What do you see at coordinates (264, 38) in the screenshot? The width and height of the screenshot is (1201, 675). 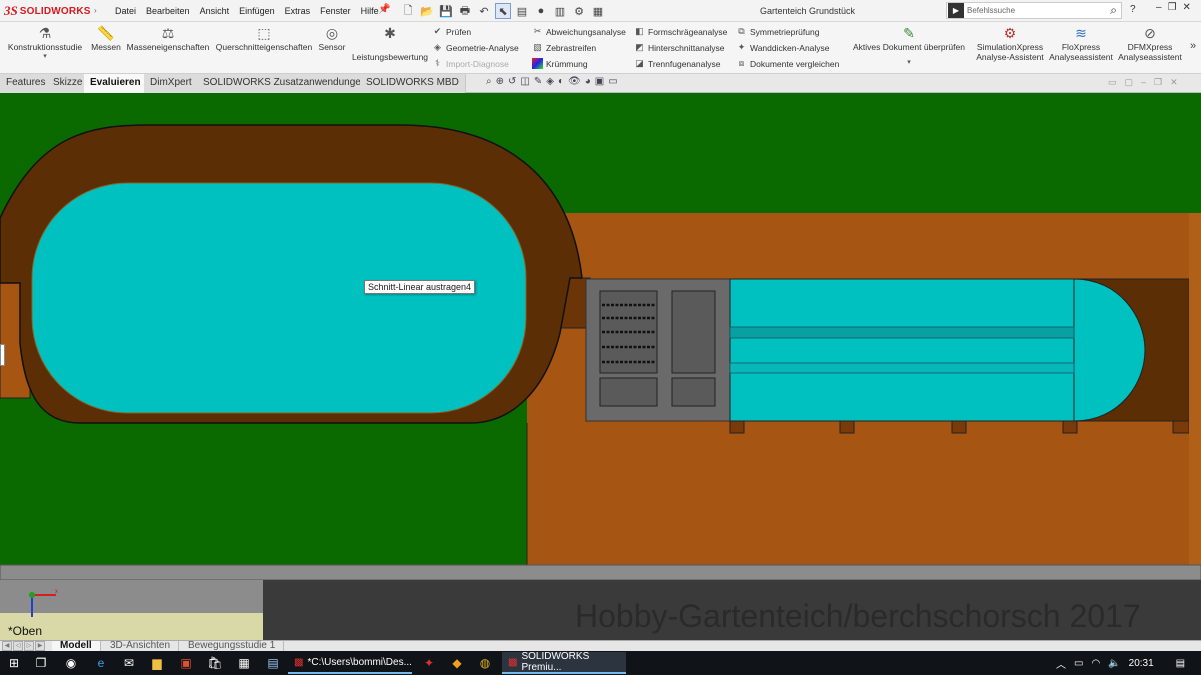 I see `querschnitteigenschaften-button: ⬚ Querschnitteigenschaften` at bounding box center [264, 38].